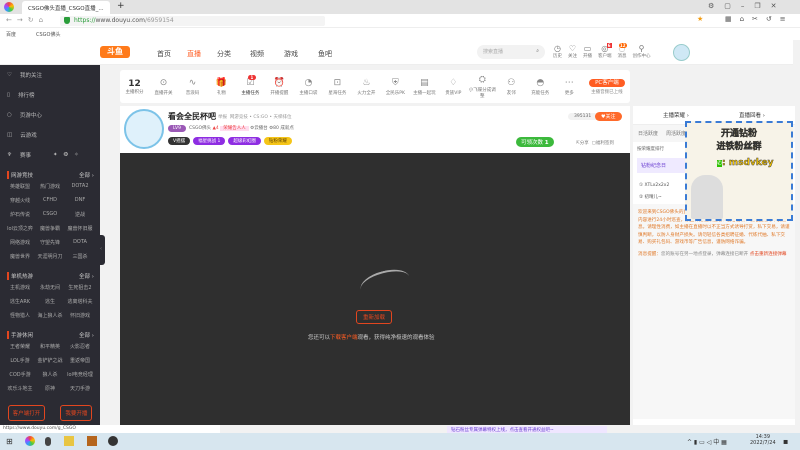  I want to click on chip: 超级彩虹圈, so click(244, 141).